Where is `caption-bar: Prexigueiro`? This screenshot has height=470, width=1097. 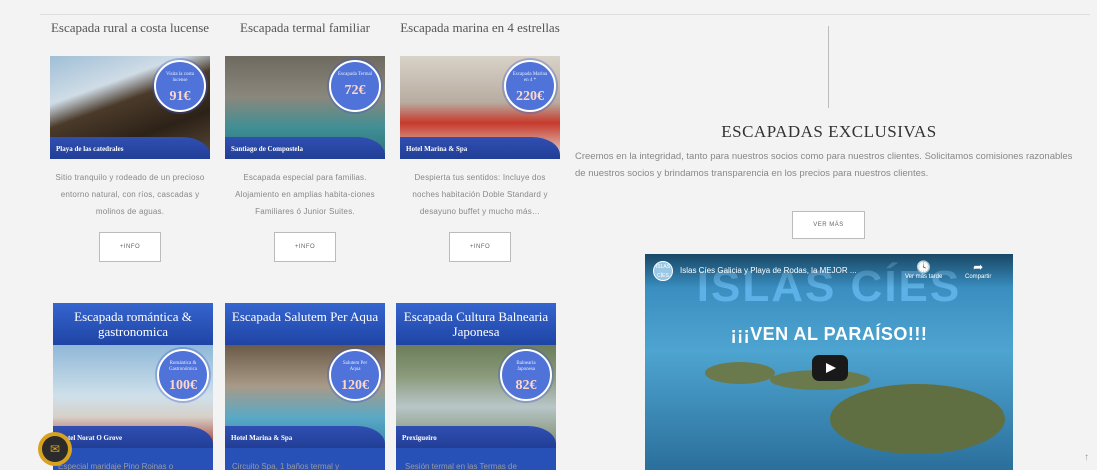 caption-bar: Prexigueiro is located at coordinates (476, 437).